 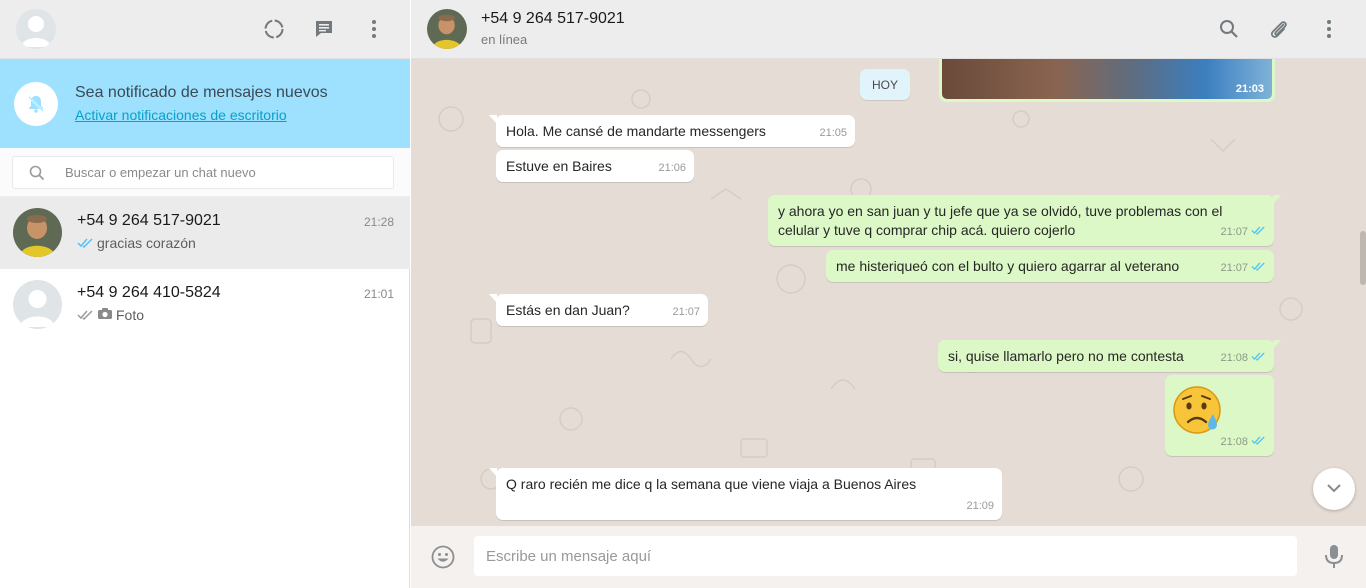 What do you see at coordinates (36, 104) in the screenshot?
I see `bell-off-icon` at bounding box center [36, 104].